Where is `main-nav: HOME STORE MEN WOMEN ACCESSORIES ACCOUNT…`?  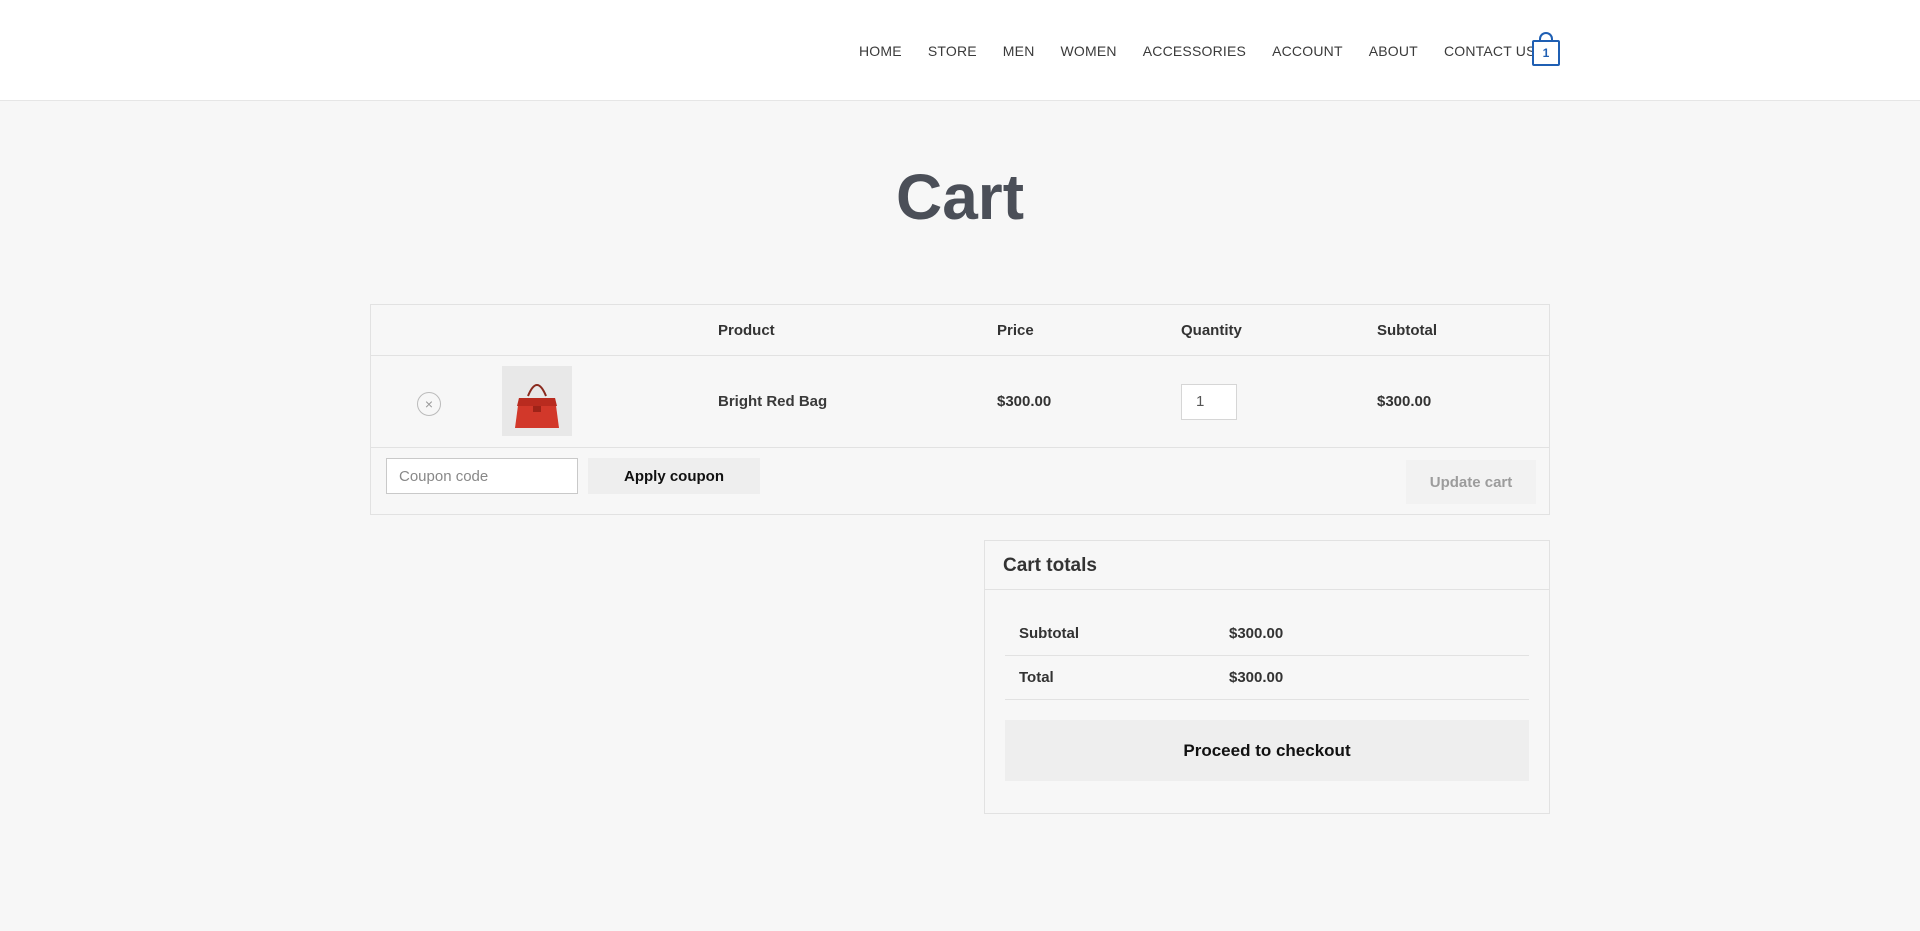
main-nav: HOME STORE MEN WOMEN ACCESSORIES ACCOUNT… is located at coordinates (1197, 51).